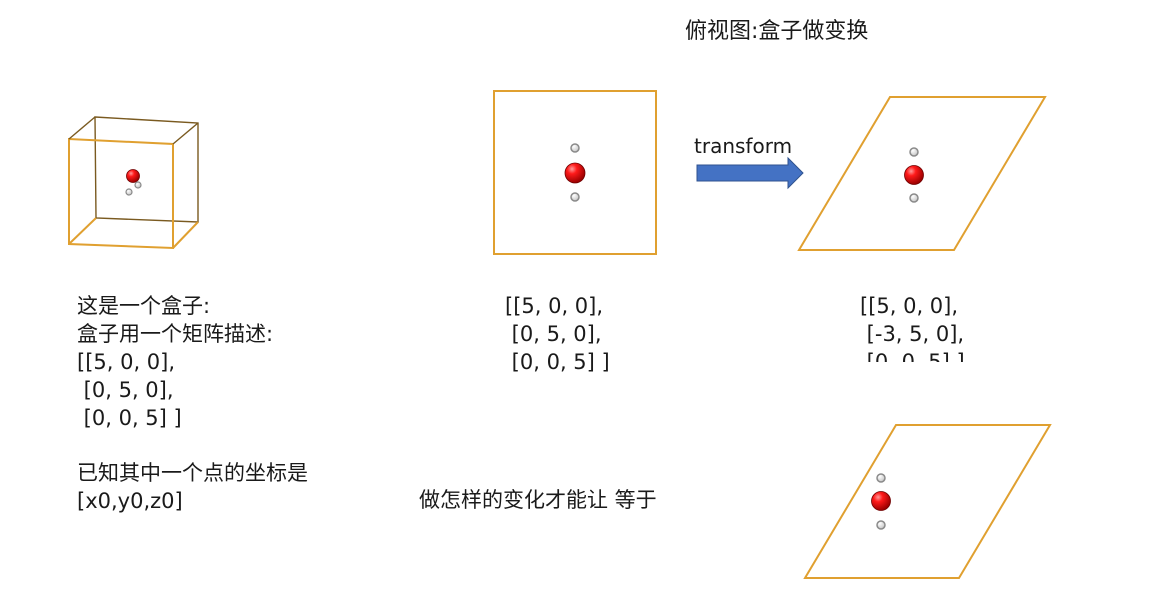 This screenshot has height=610, width=1173. What do you see at coordinates (750, 173) in the screenshot?
I see `transform-arrow` at bounding box center [750, 173].